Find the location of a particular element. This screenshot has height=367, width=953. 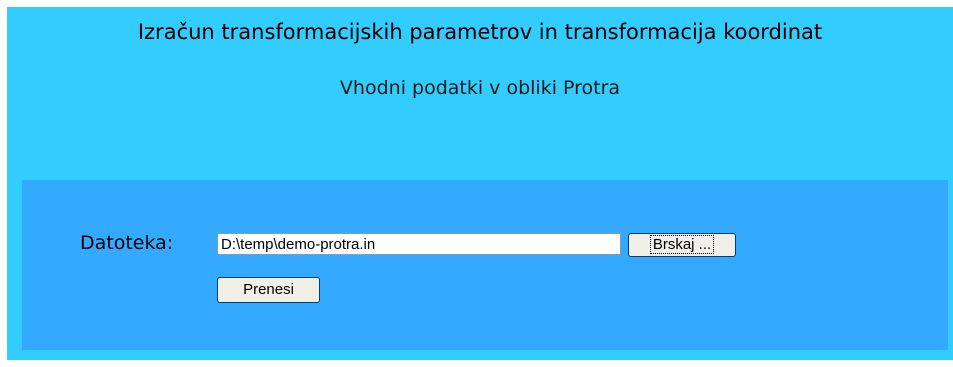

file-label: Datoteka: is located at coordinates (127, 243).